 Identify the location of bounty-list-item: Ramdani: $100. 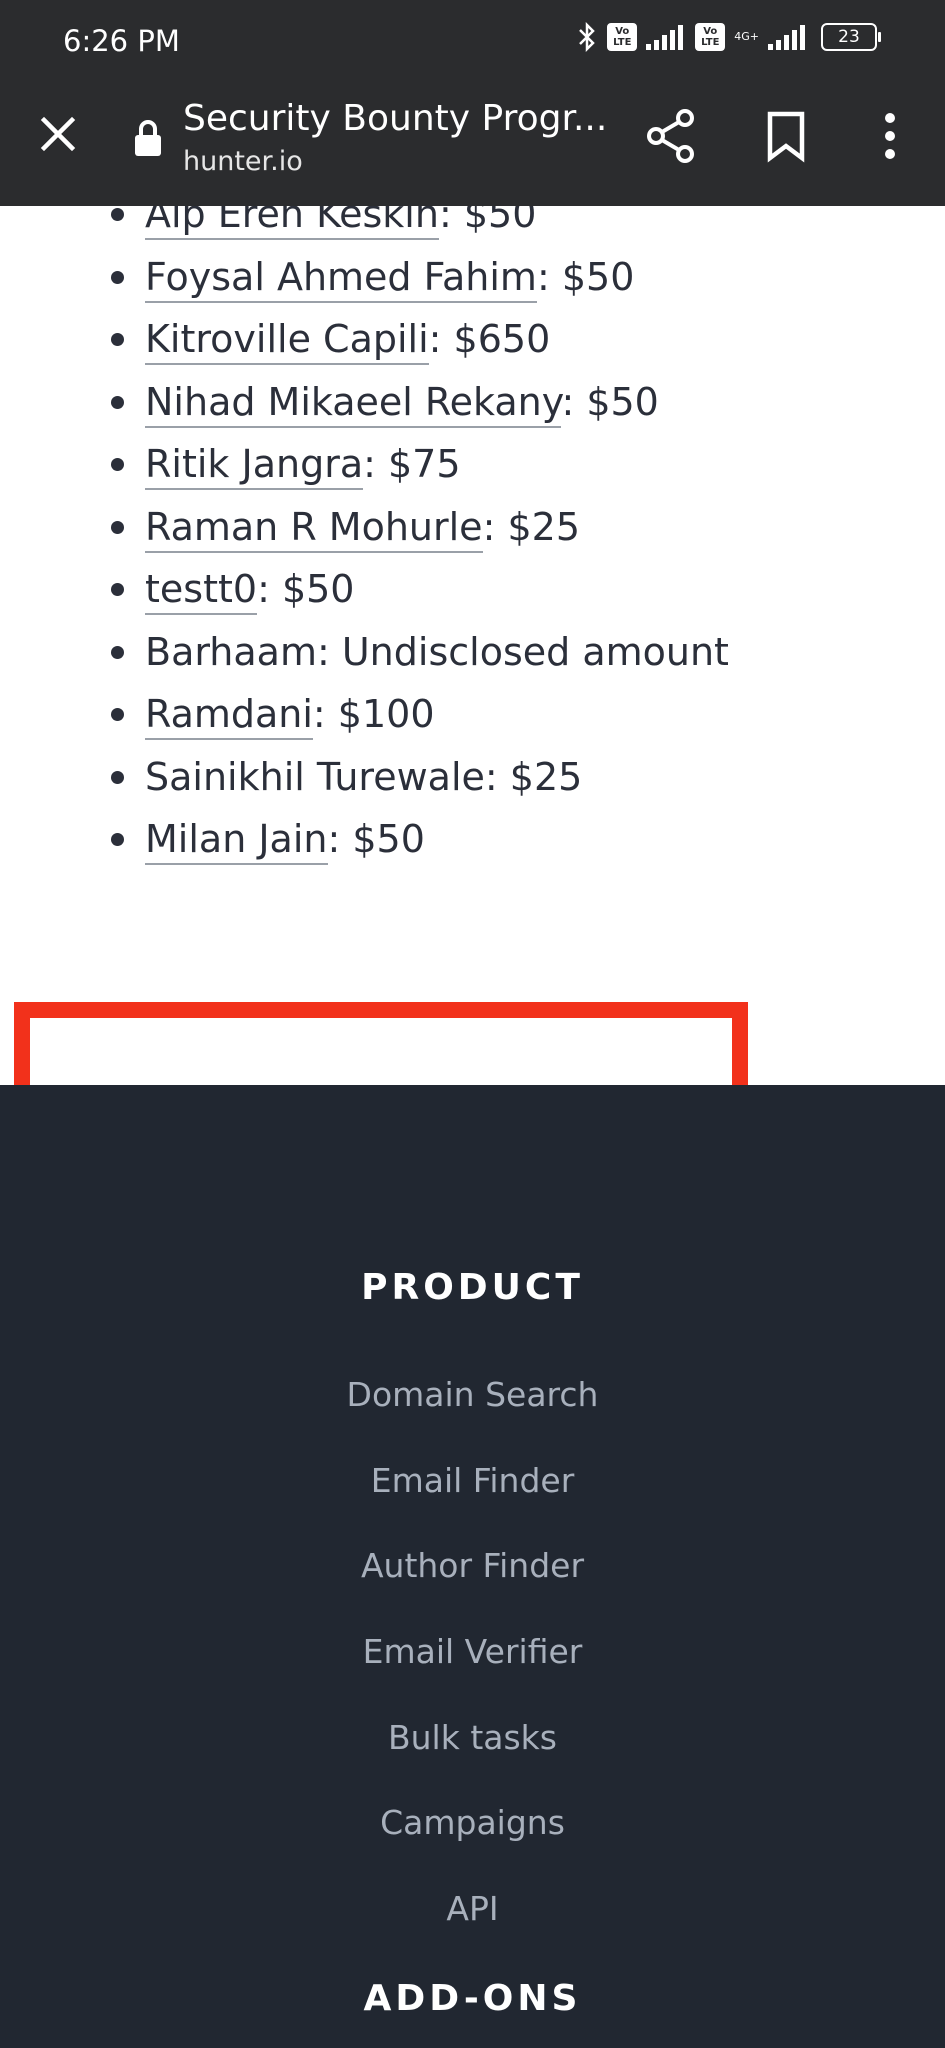
(472, 714).